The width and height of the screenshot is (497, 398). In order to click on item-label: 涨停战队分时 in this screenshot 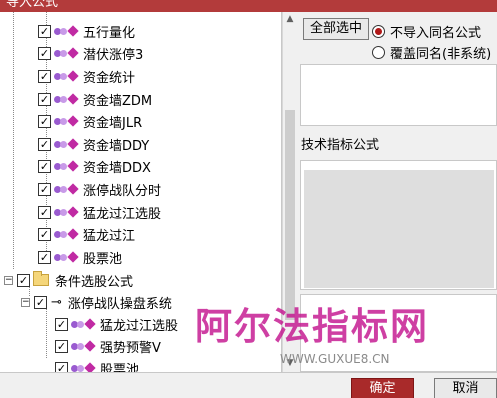, I will do `click(122, 191)`.